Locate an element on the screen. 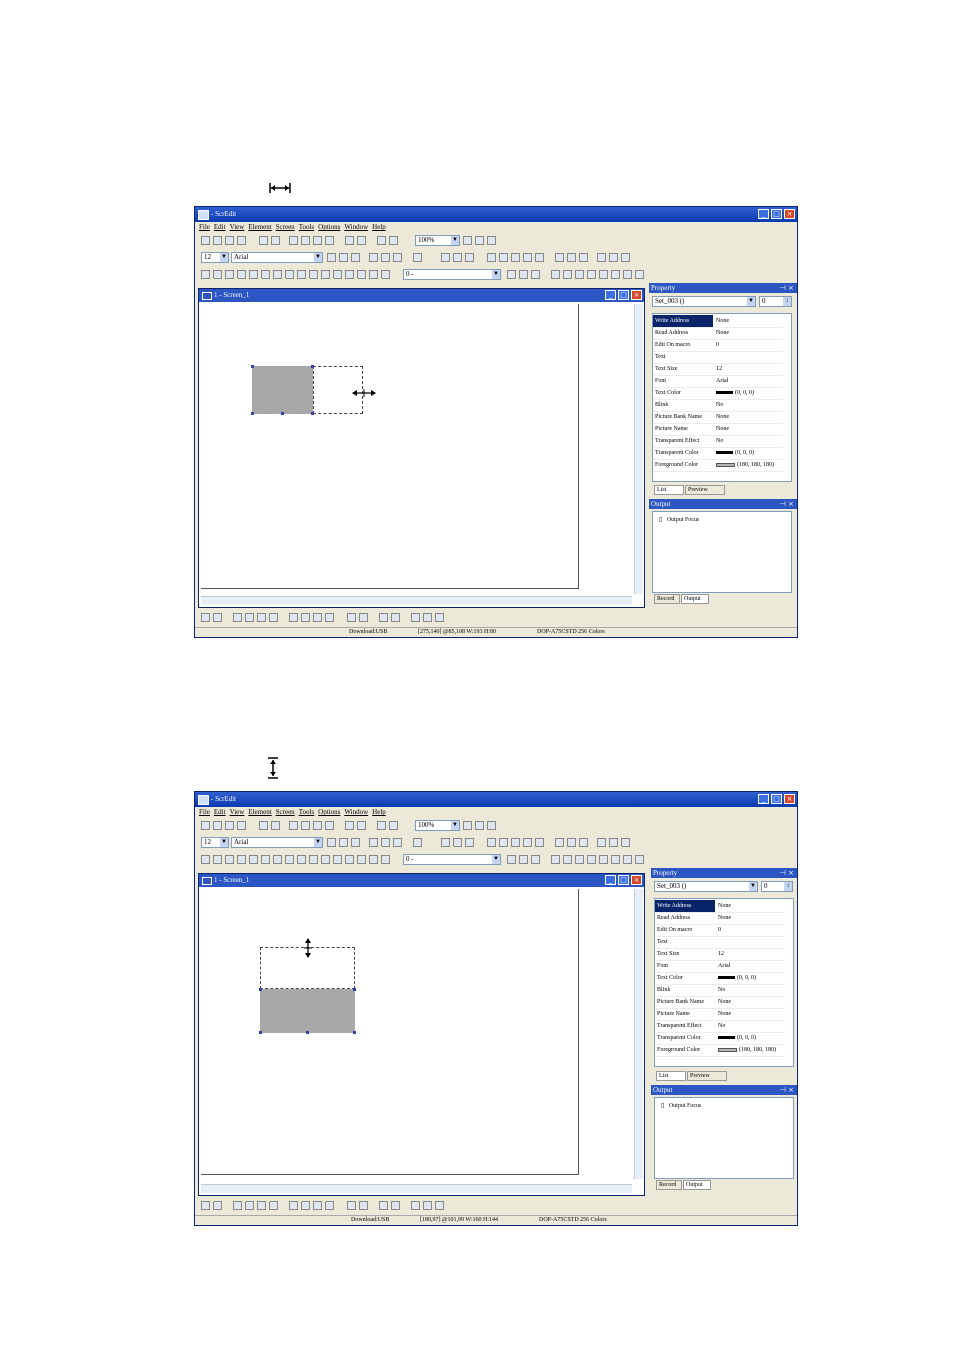 The height and width of the screenshot is (1350, 954). close-button: × is located at coordinates (789, 799).